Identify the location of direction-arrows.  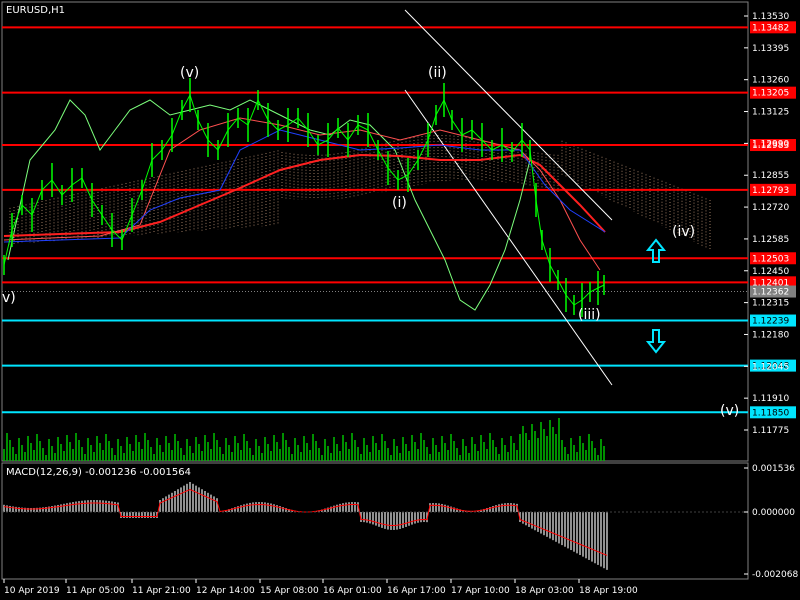
(656, 296).